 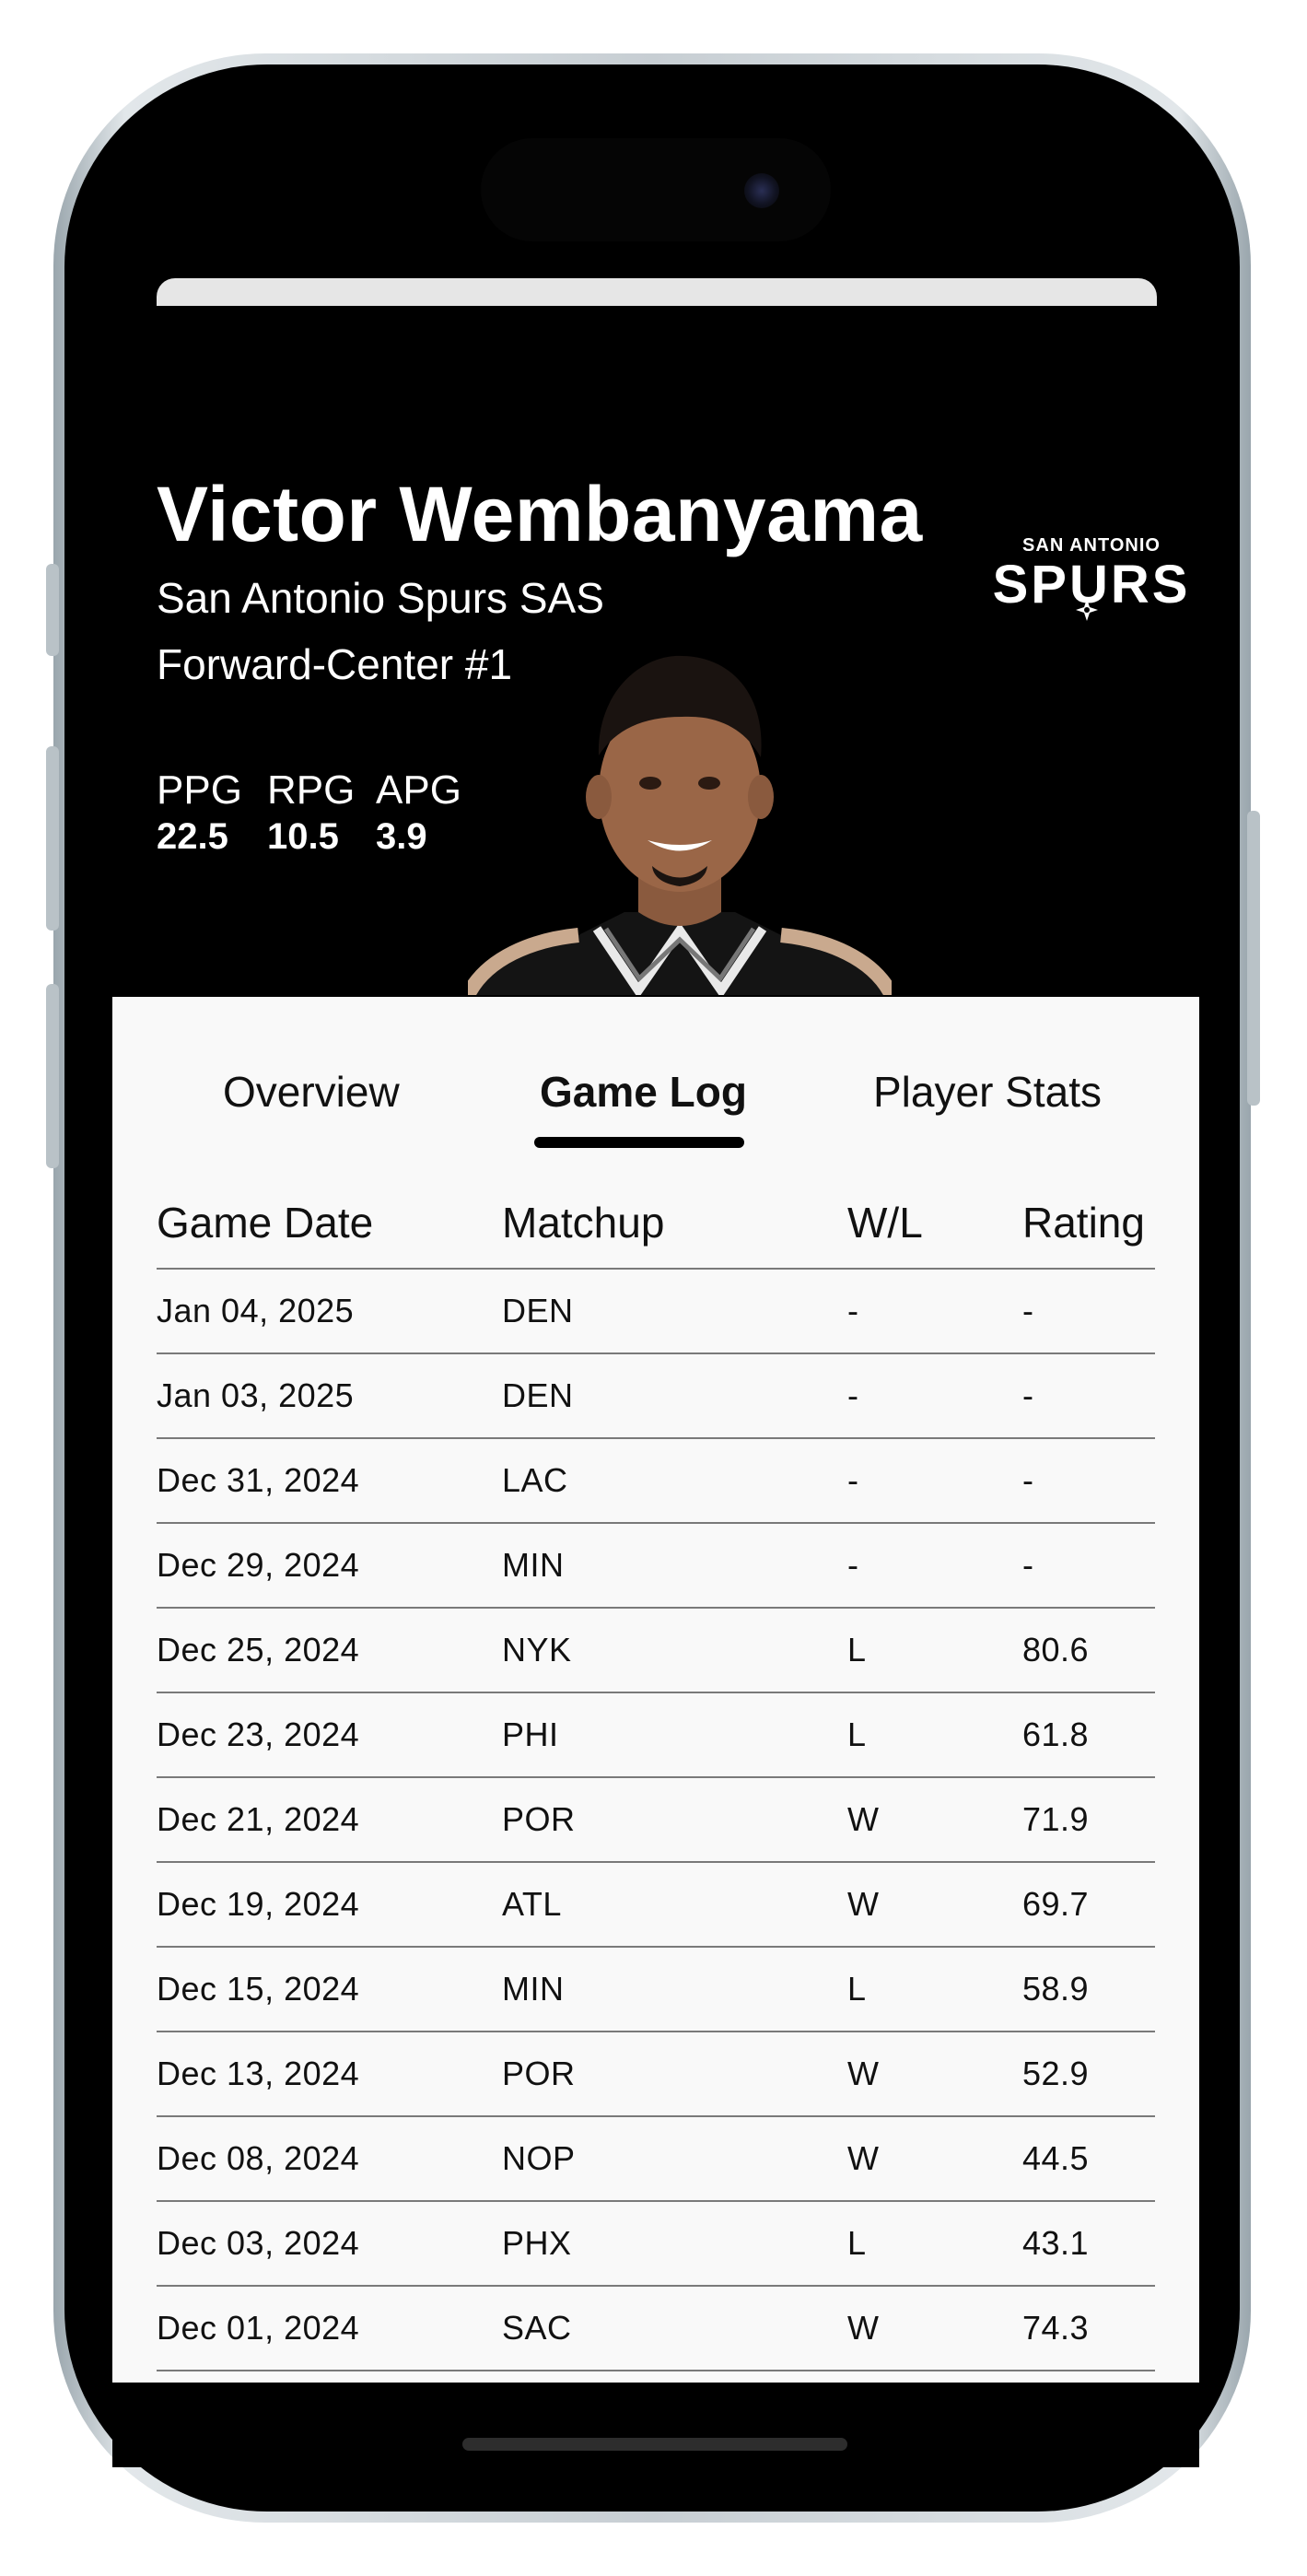 I want to click on cell-rating: 71.9, so click(x=1056, y=1819).